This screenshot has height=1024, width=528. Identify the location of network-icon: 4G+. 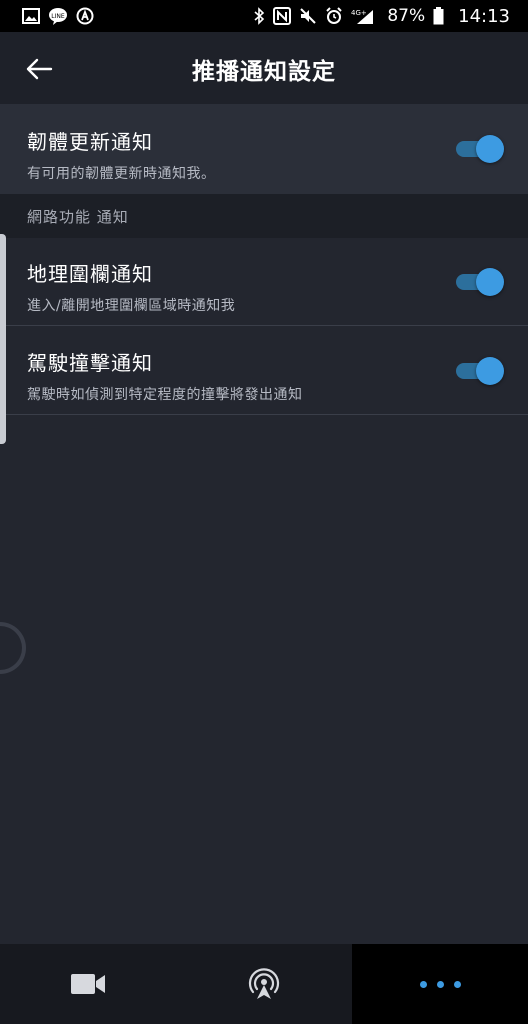
(364, 16).